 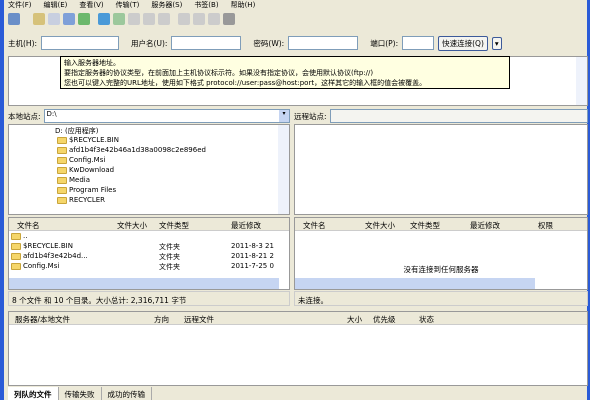 I want to click on col-status: 状态, so click(x=426, y=319).